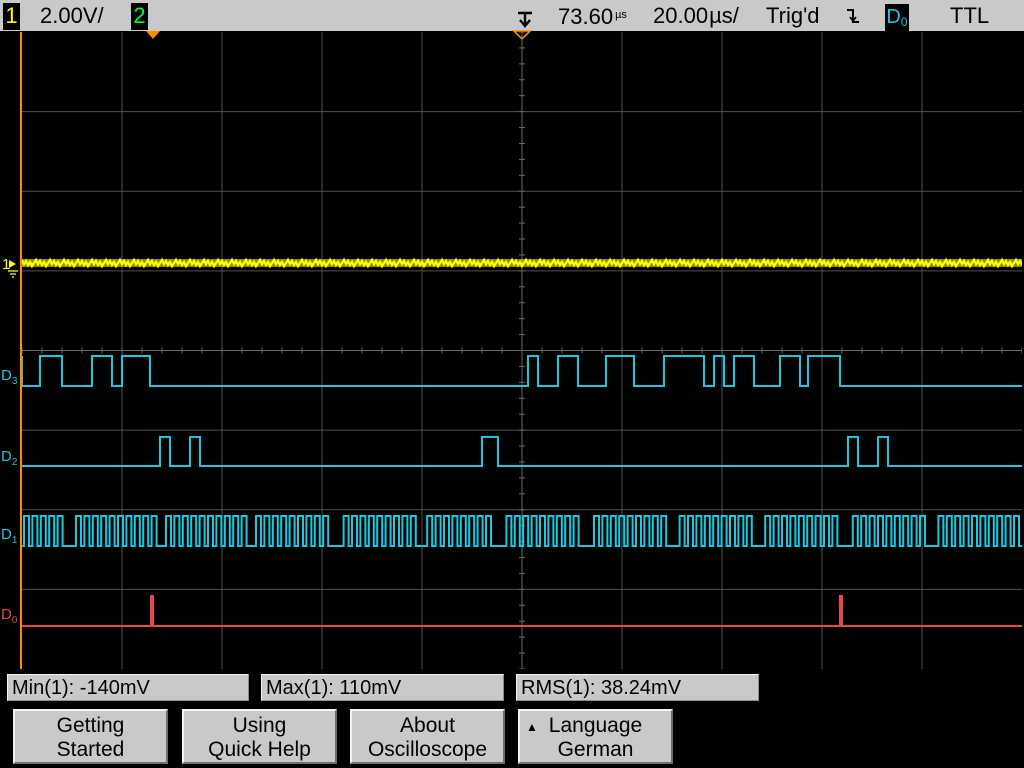  I want to click on ground-marker-icon, so click(13, 269).